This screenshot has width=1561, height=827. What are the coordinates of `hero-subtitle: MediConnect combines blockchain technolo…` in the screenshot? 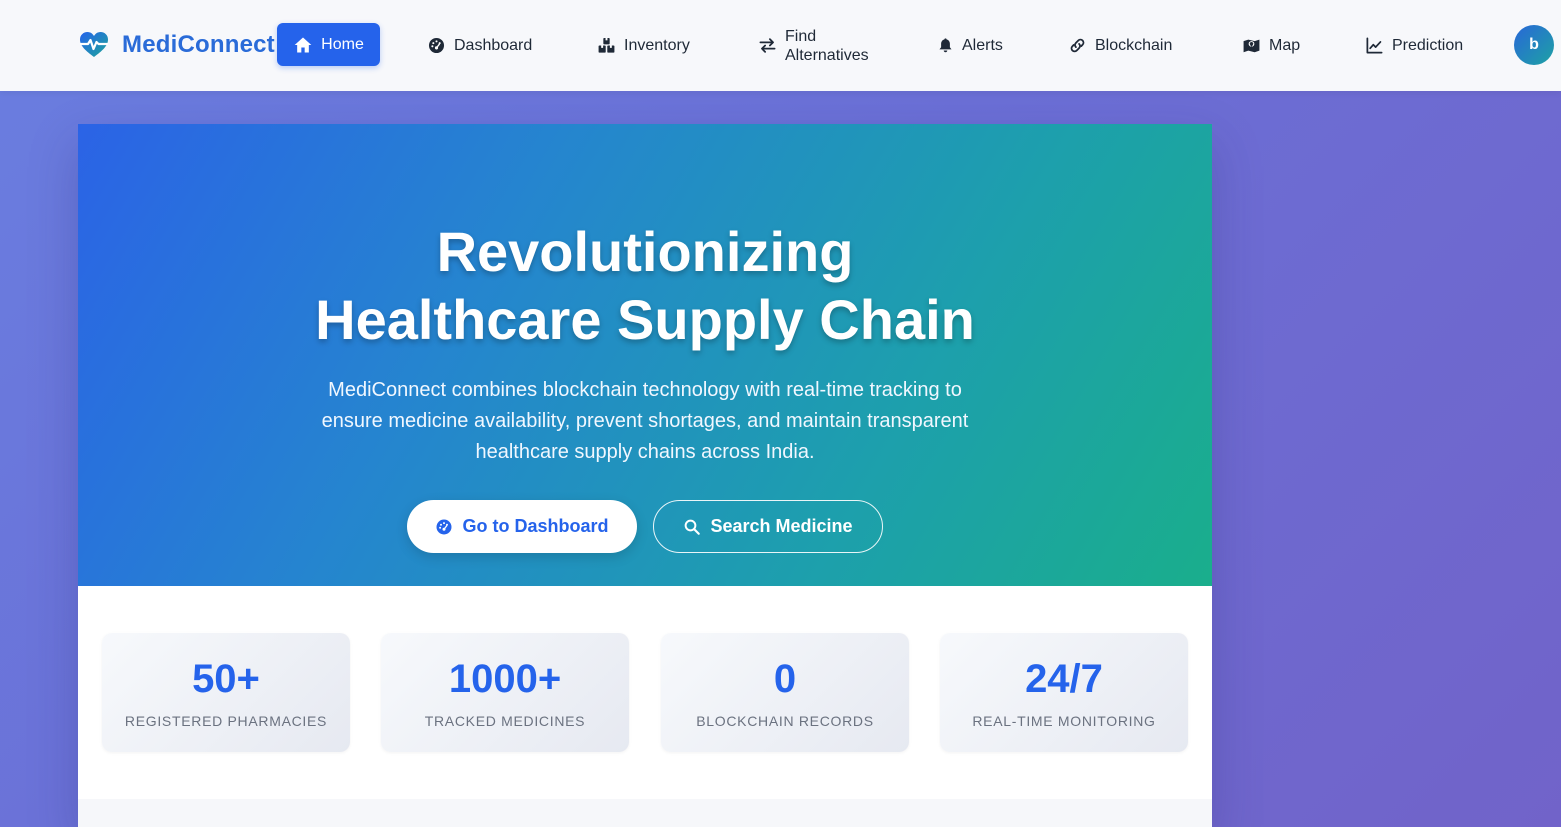 It's located at (645, 421).